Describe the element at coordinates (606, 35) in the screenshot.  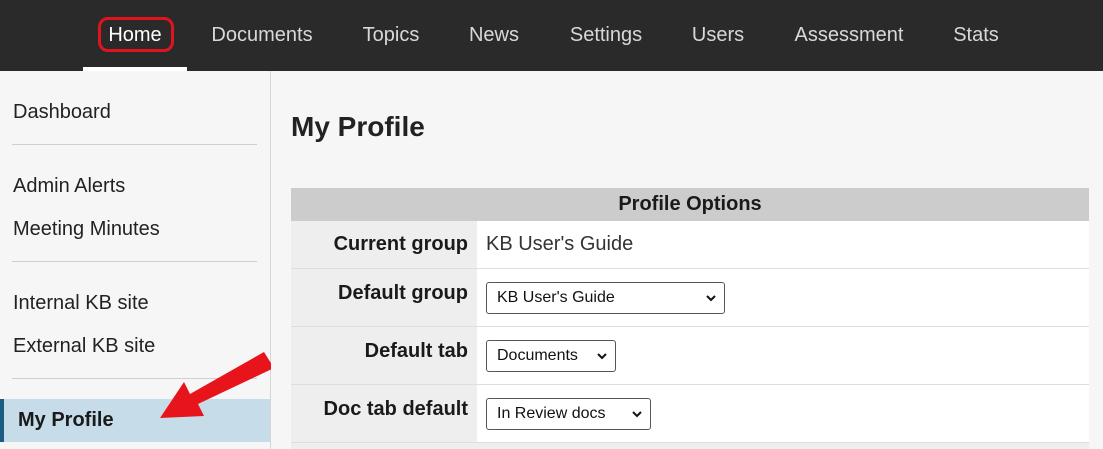
I see `tab-settings: Settings` at that location.